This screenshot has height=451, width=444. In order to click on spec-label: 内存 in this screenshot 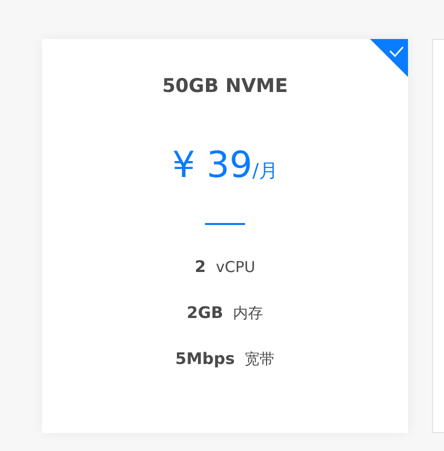, I will do `click(248, 313)`.